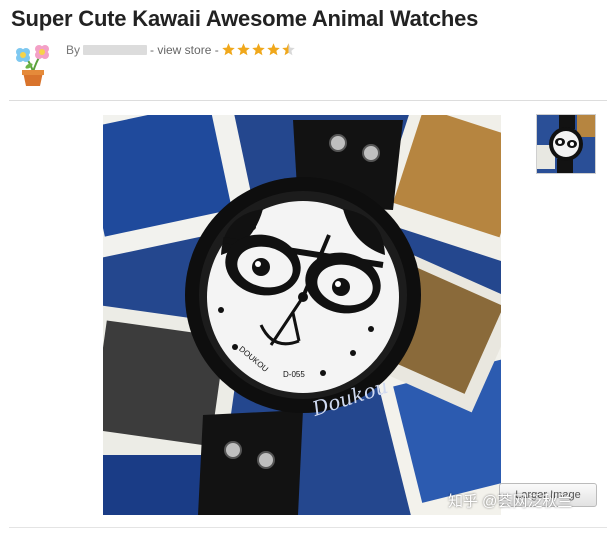 The image size is (616, 533). I want to click on dial-model-label: D-055, so click(294, 374).